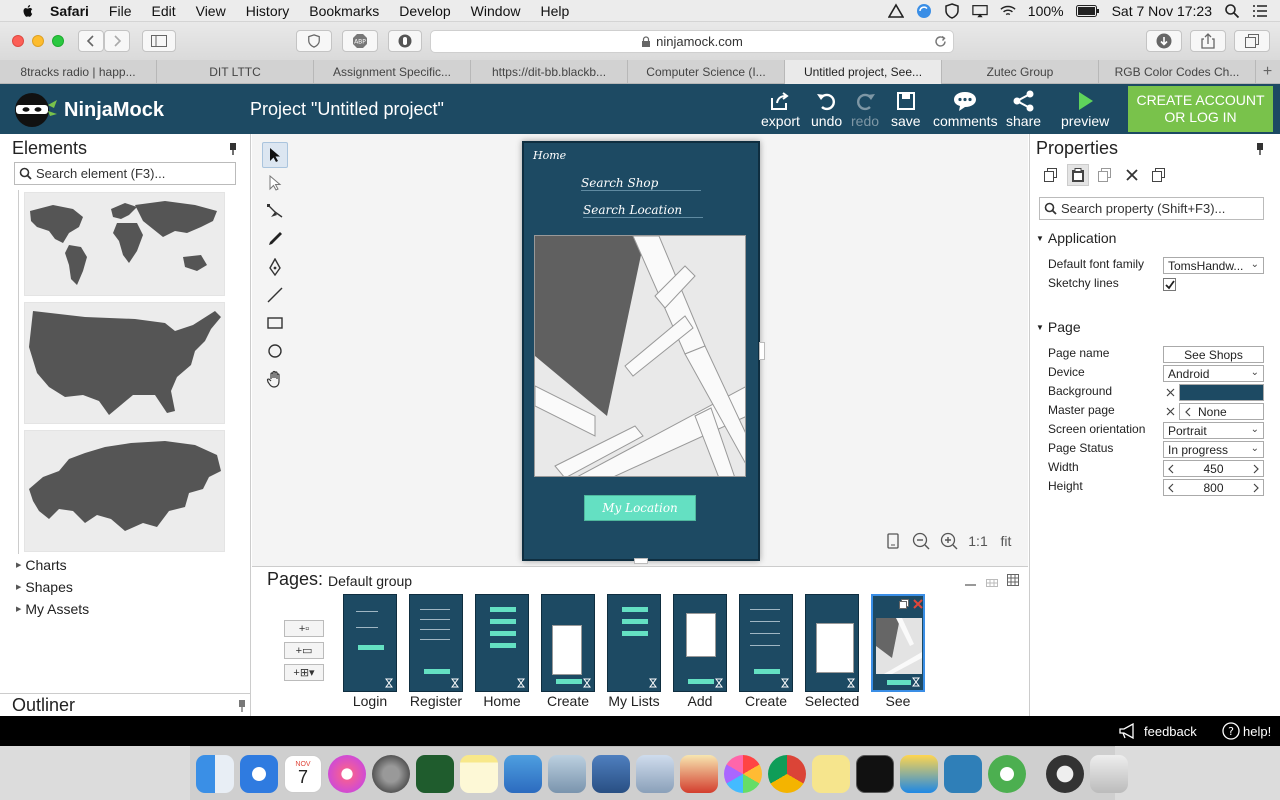 The image size is (1280, 800). Describe the element at coordinates (58, 41) in the screenshot. I see `zoom-window-button` at that location.